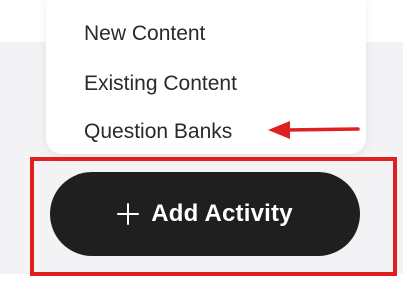 The width and height of the screenshot is (403, 282). I want to click on menu-item-question-banks: Question Banks, so click(158, 132).